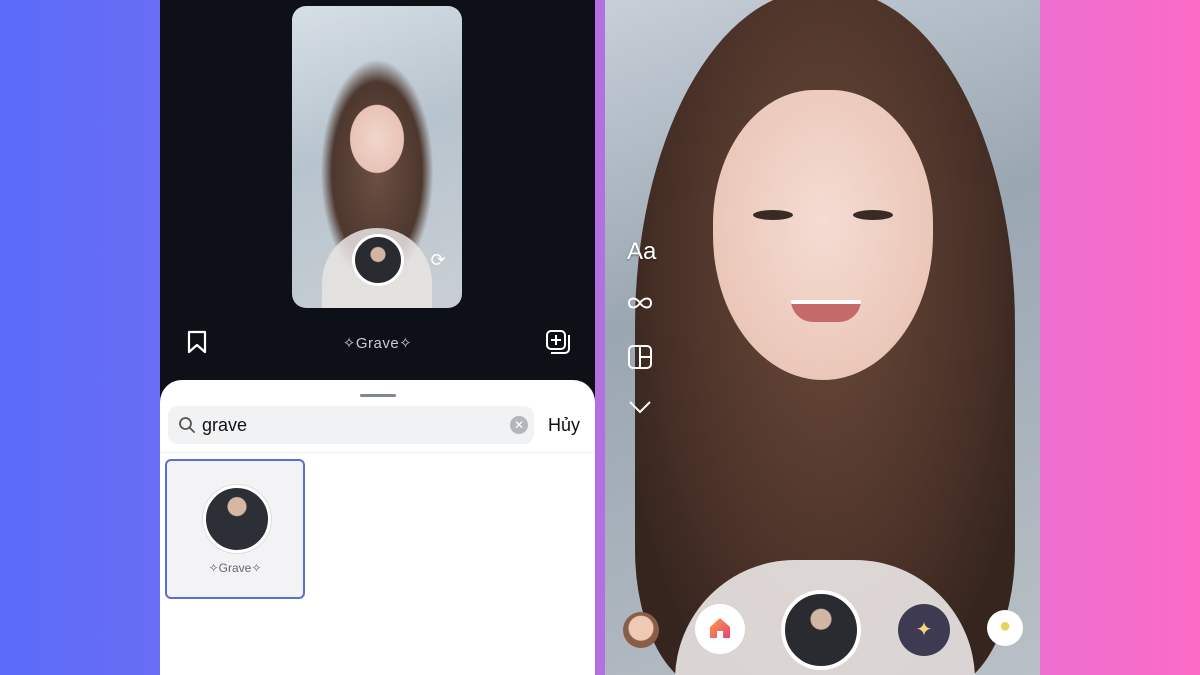  Describe the element at coordinates (237, 519) in the screenshot. I see `effect-avatar` at that location.